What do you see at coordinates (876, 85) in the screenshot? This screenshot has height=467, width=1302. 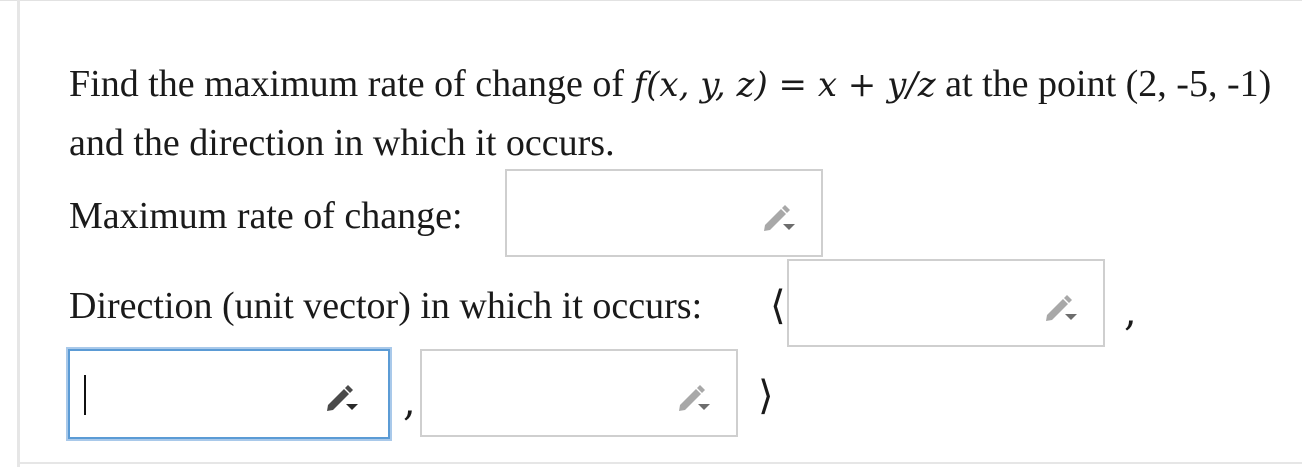 I see `function-body: x + y/z` at bounding box center [876, 85].